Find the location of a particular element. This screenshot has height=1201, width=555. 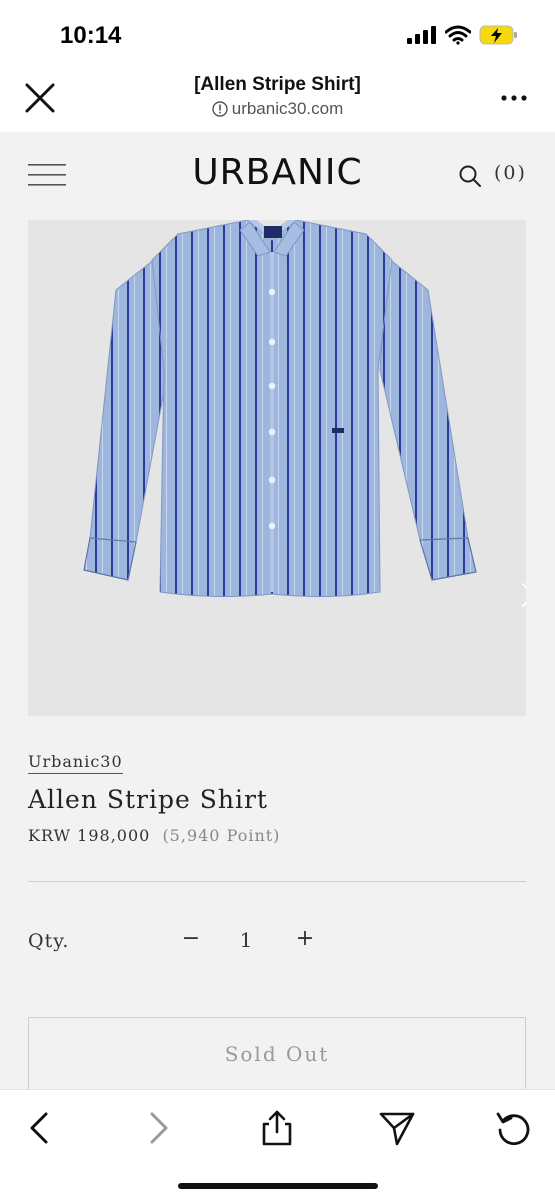

site-header: URBANIC (0) is located at coordinates (277, 176).